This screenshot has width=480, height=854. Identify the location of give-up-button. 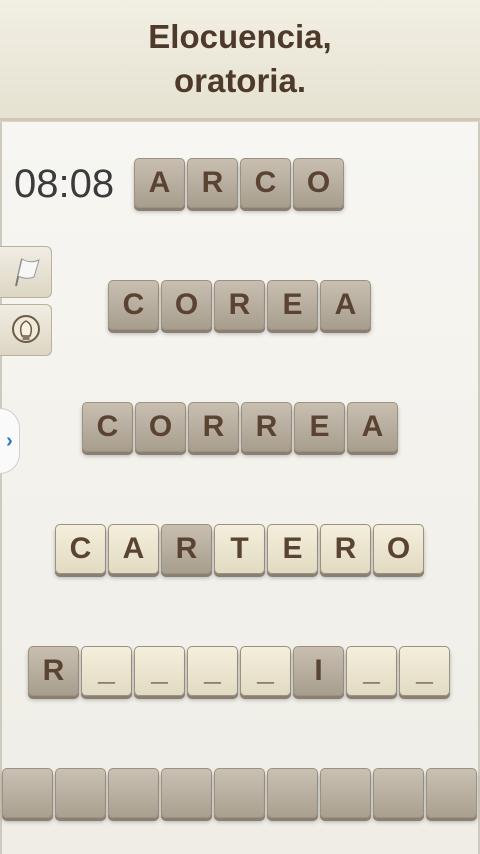
(26, 272).